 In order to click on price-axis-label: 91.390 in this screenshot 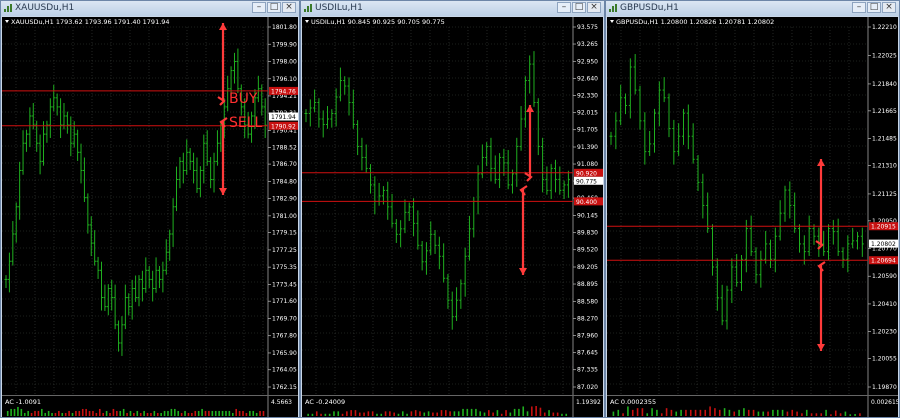, I will do `click(587, 147)`.